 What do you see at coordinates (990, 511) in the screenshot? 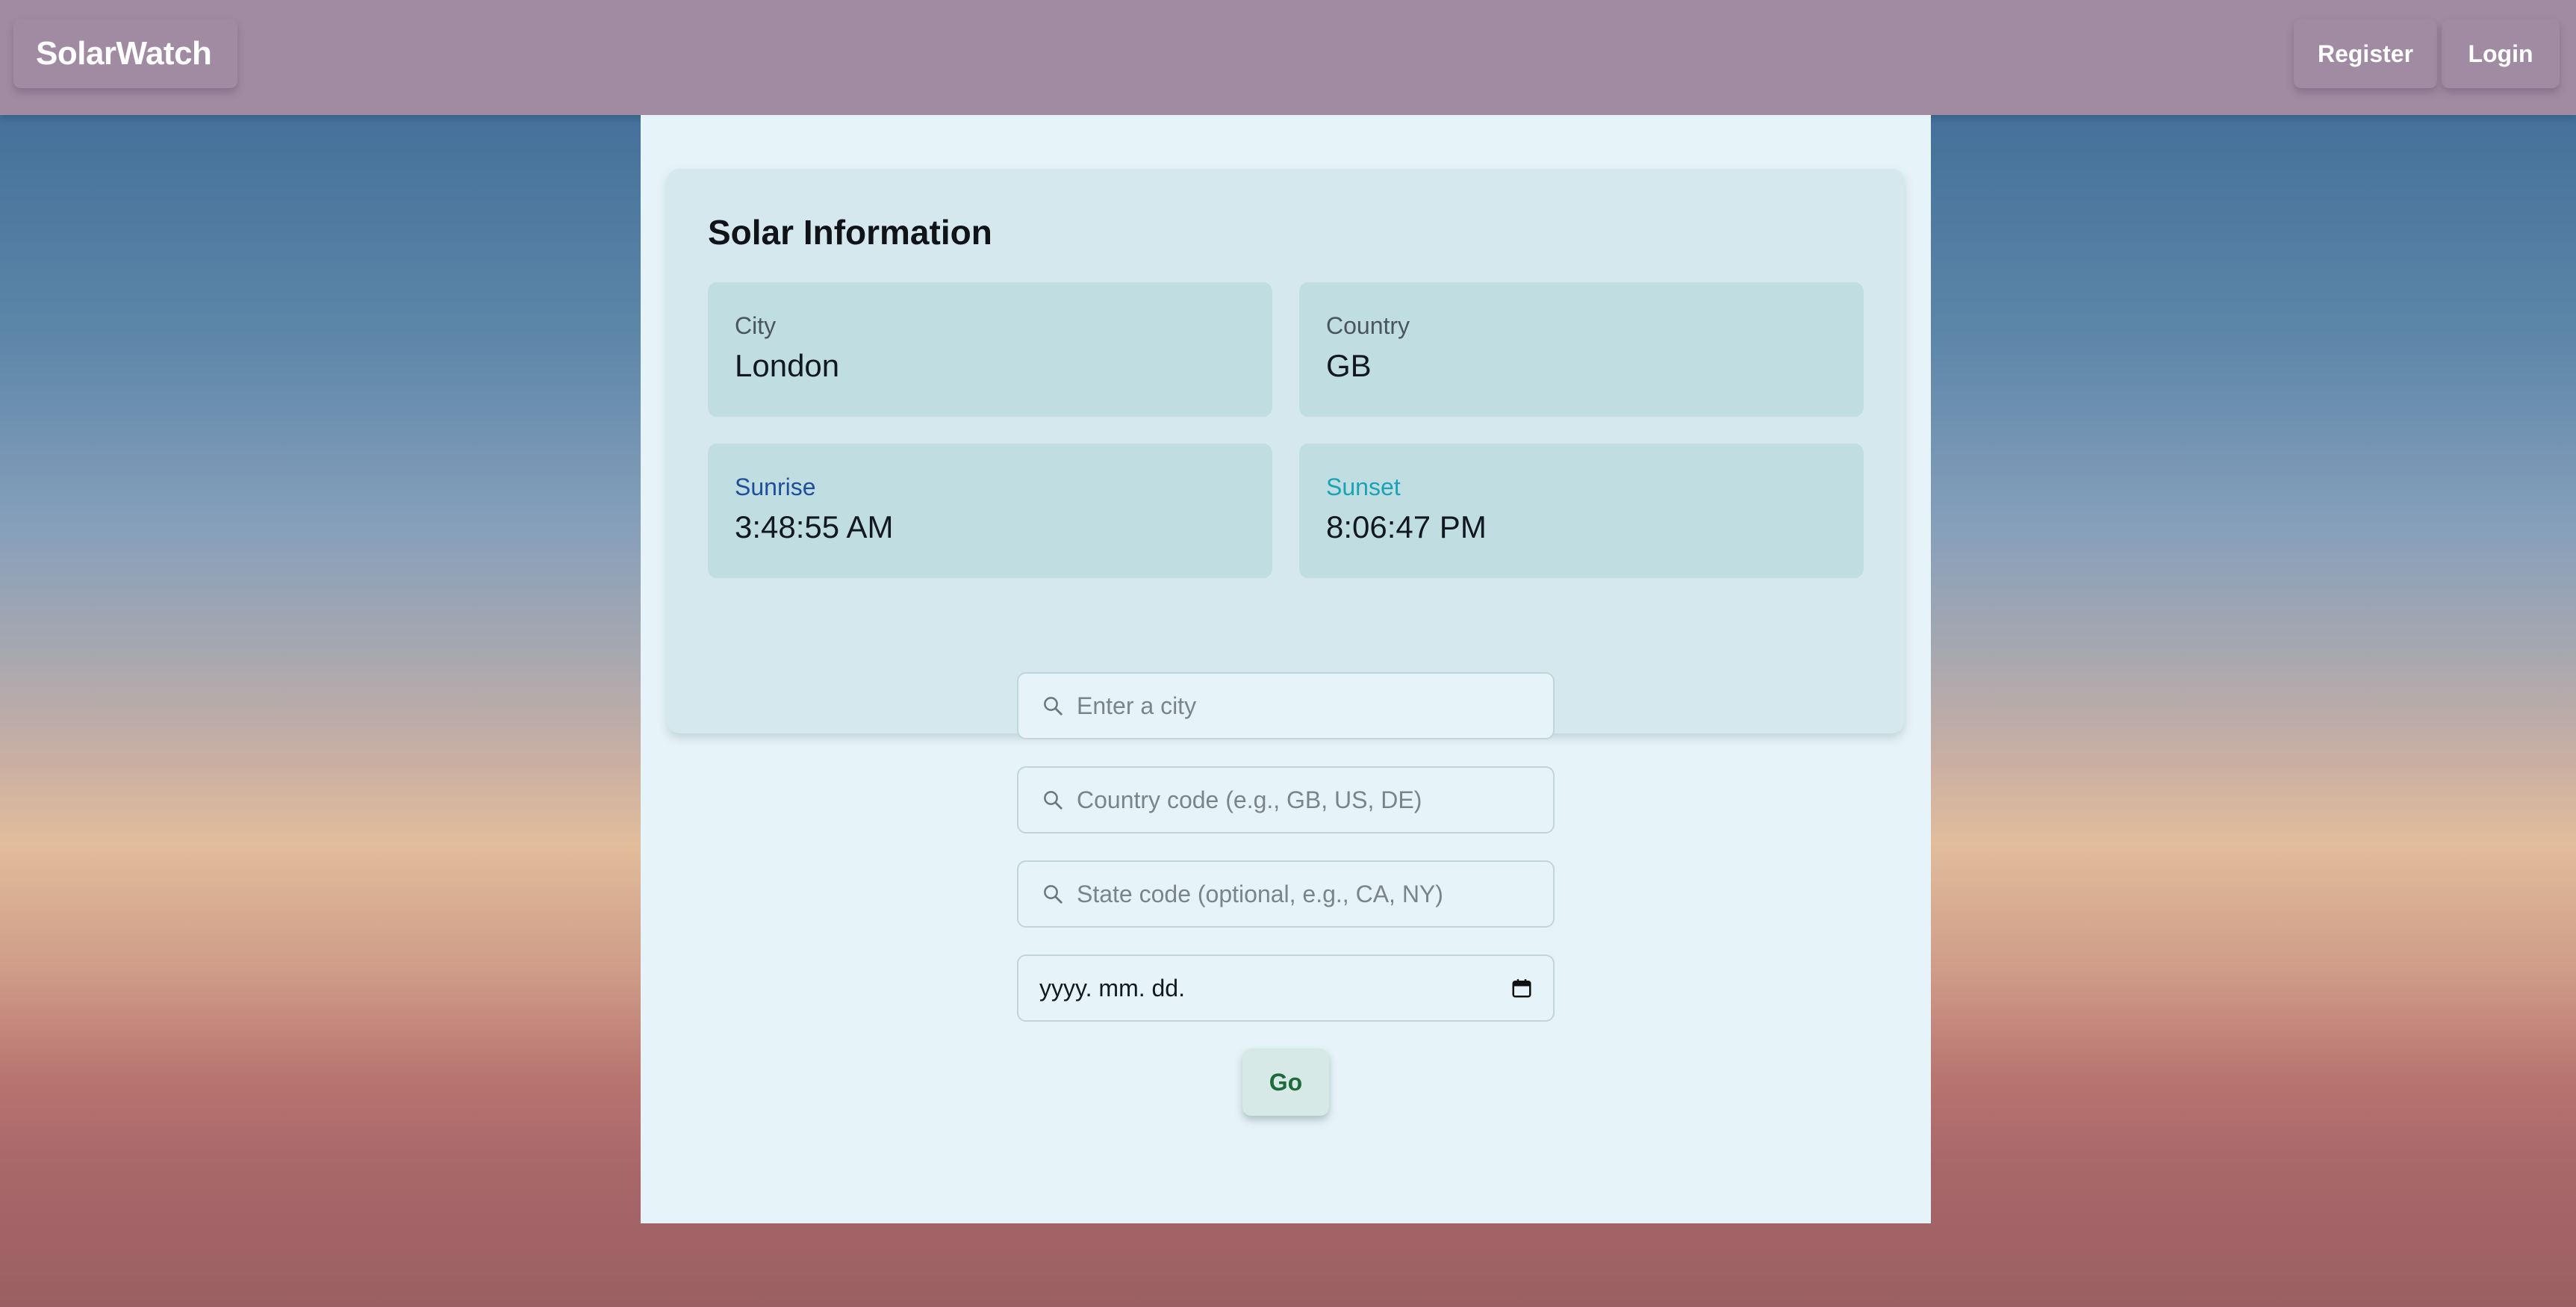
I see `sunrise-tile: Sunrise 3:48:55 AM` at bounding box center [990, 511].